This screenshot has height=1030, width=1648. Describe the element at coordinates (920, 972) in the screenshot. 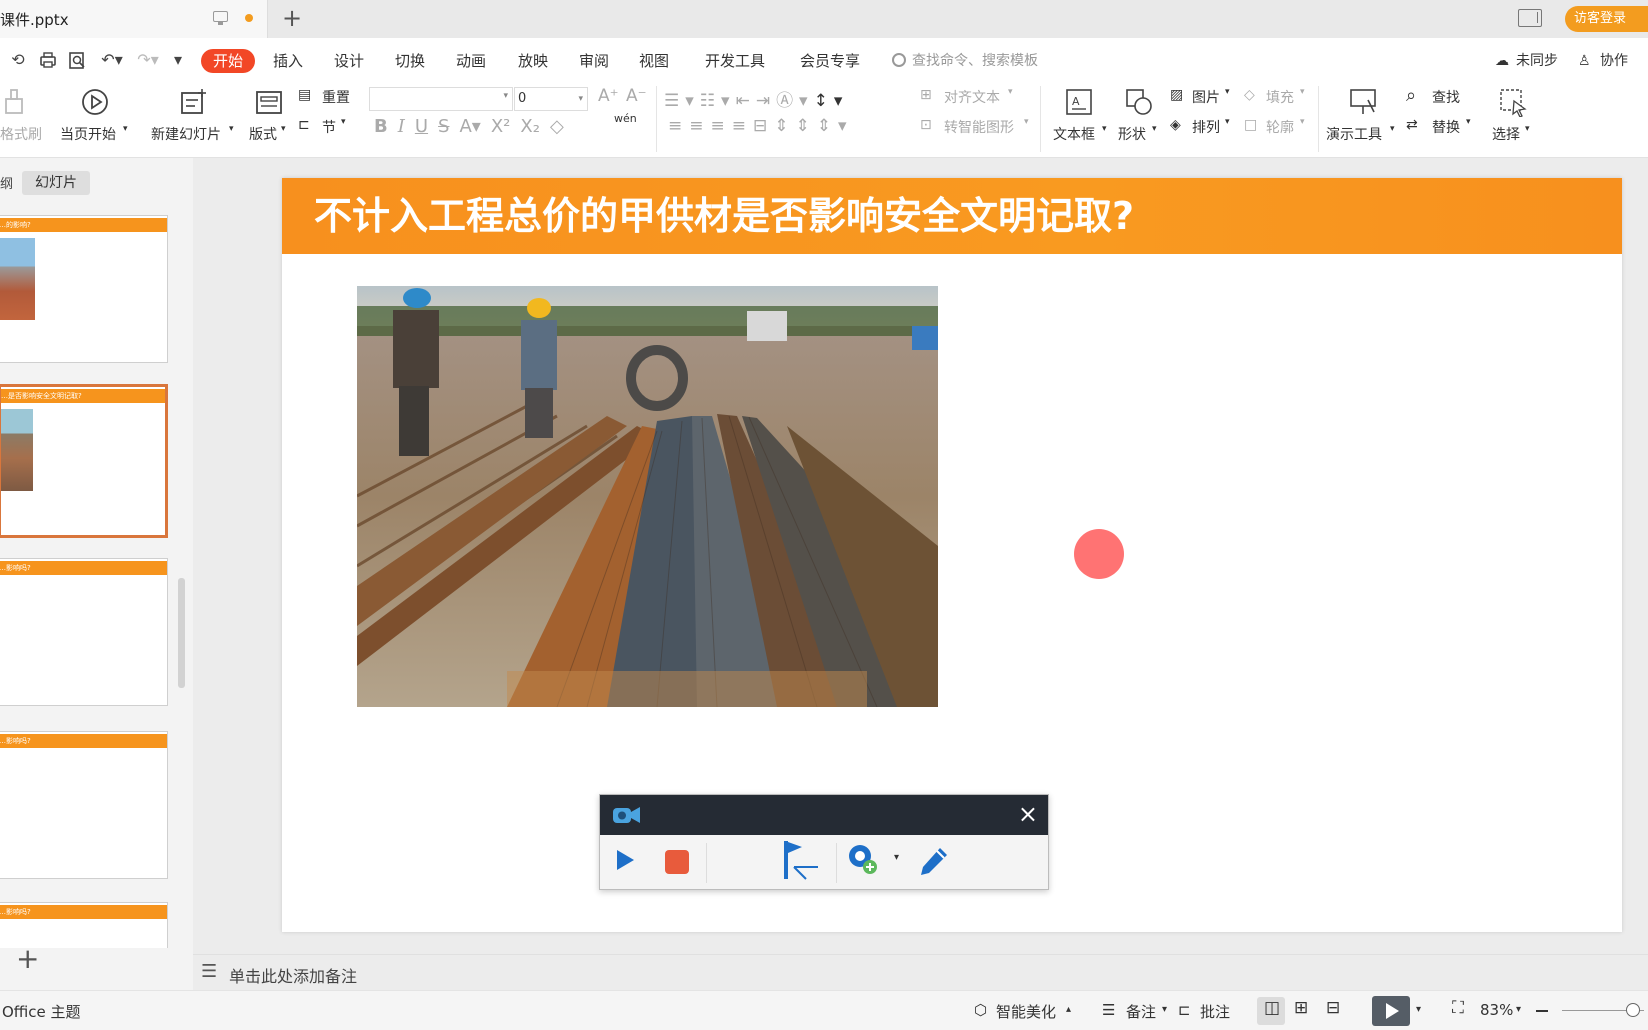

I see `notes-pane: ☰ 单击此处添加备注` at that location.